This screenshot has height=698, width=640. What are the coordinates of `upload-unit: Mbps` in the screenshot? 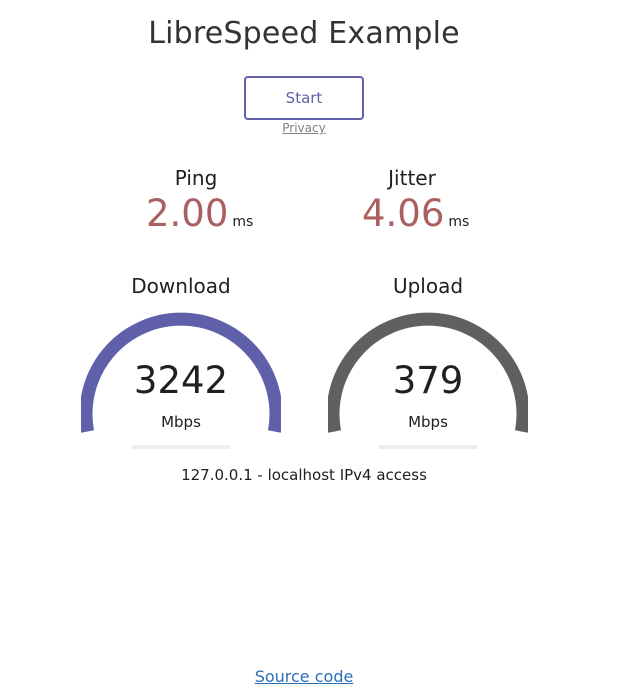 It's located at (428, 422).